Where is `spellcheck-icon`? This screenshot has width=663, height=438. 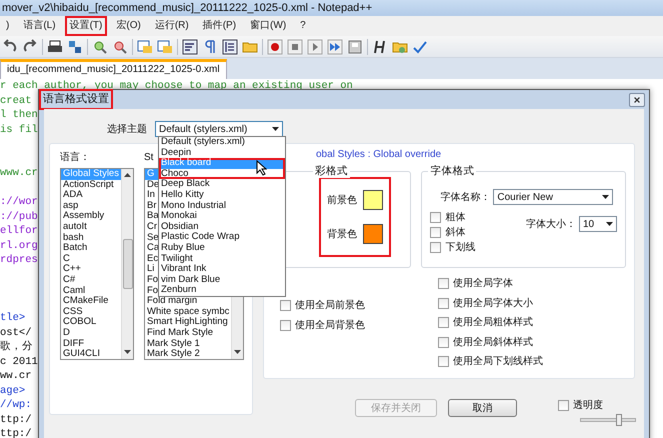 spellcheck-icon is located at coordinates (420, 46).